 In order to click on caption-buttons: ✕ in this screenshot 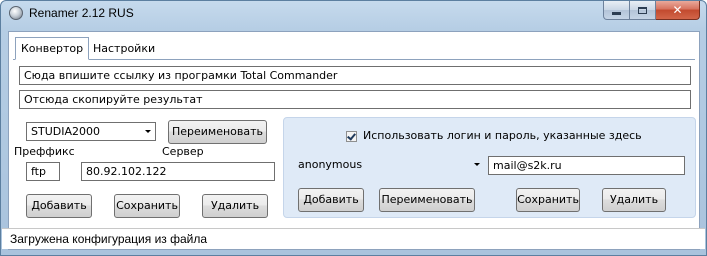, I will do `click(651, 10)`.